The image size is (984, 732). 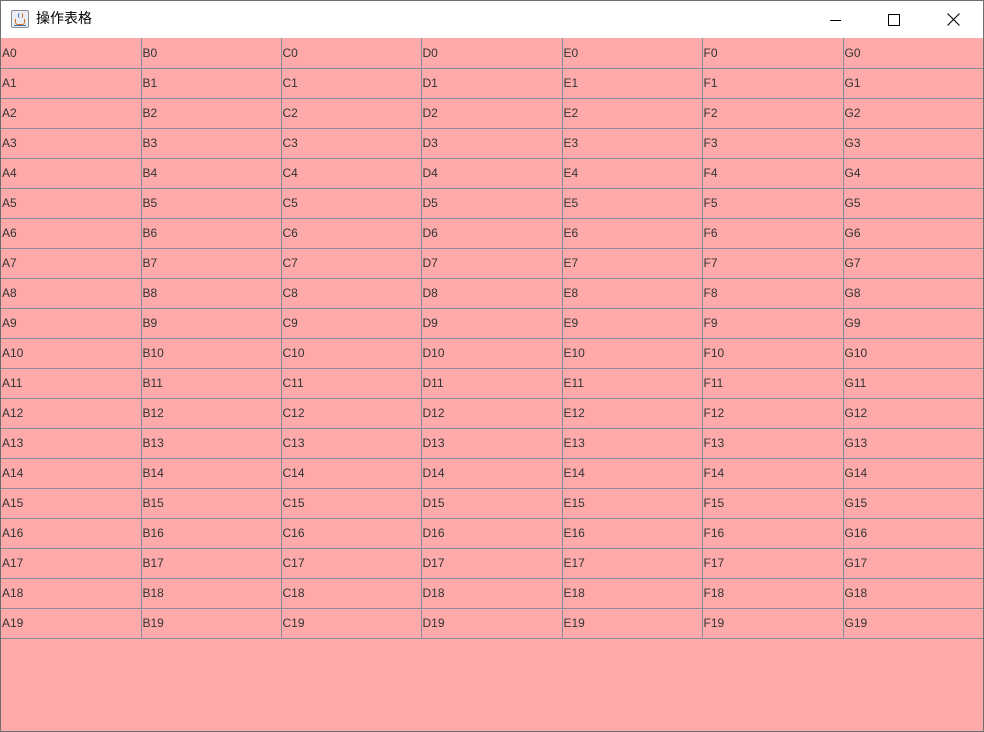 I want to click on table-cell: G16, so click(x=913, y=533).